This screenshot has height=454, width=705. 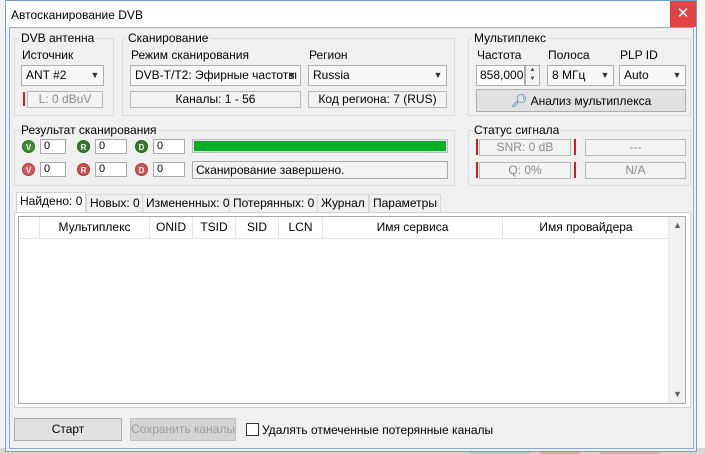 I want to click on region-label: Регион, so click(x=328, y=55).